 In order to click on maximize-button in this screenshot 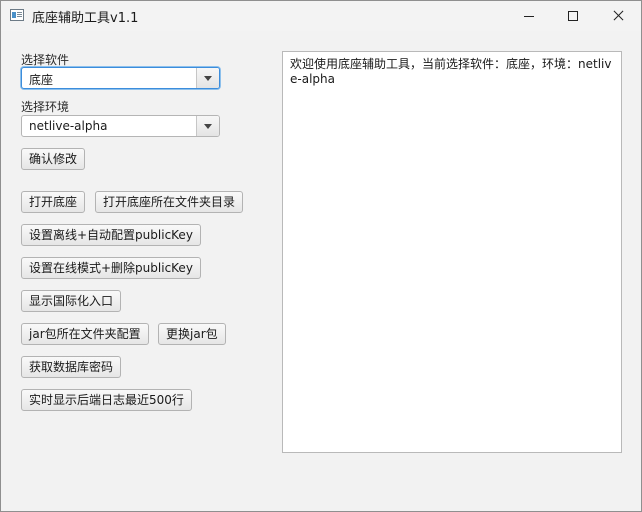, I will do `click(573, 16)`.